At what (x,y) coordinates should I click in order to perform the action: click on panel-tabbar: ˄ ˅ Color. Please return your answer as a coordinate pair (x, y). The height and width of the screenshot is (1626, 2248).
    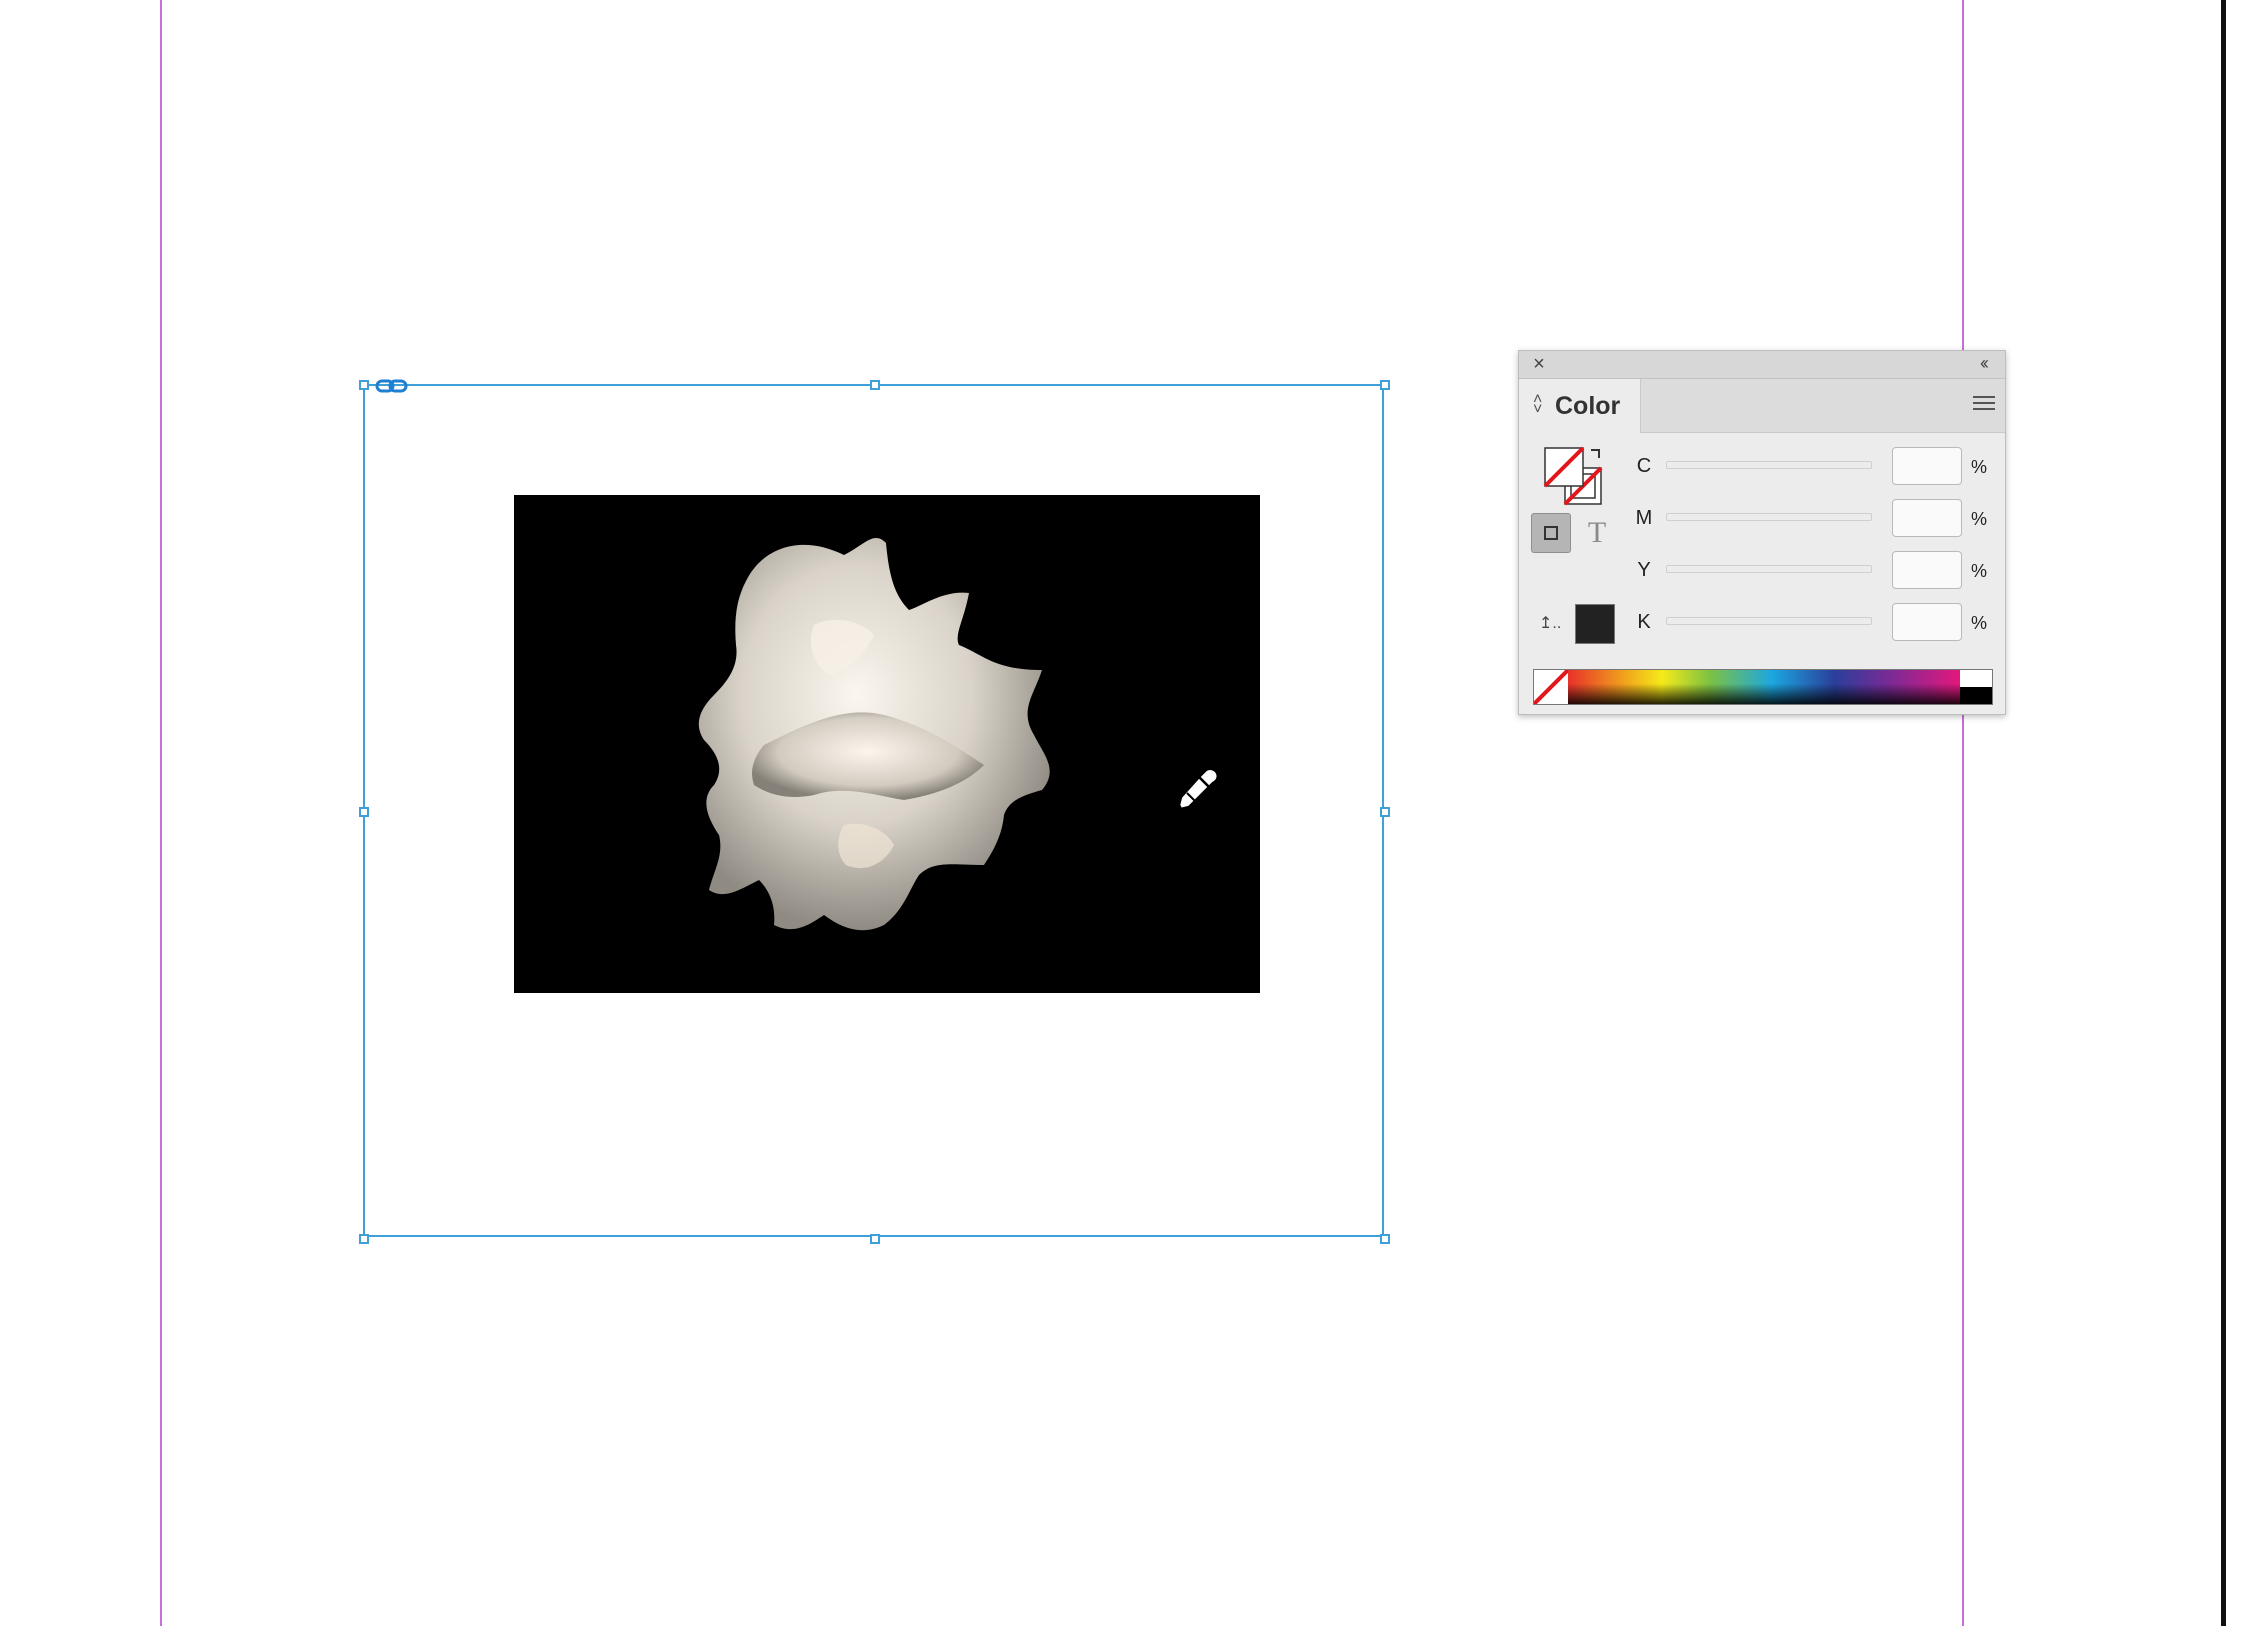
    Looking at the image, I should click on (1762, 406).